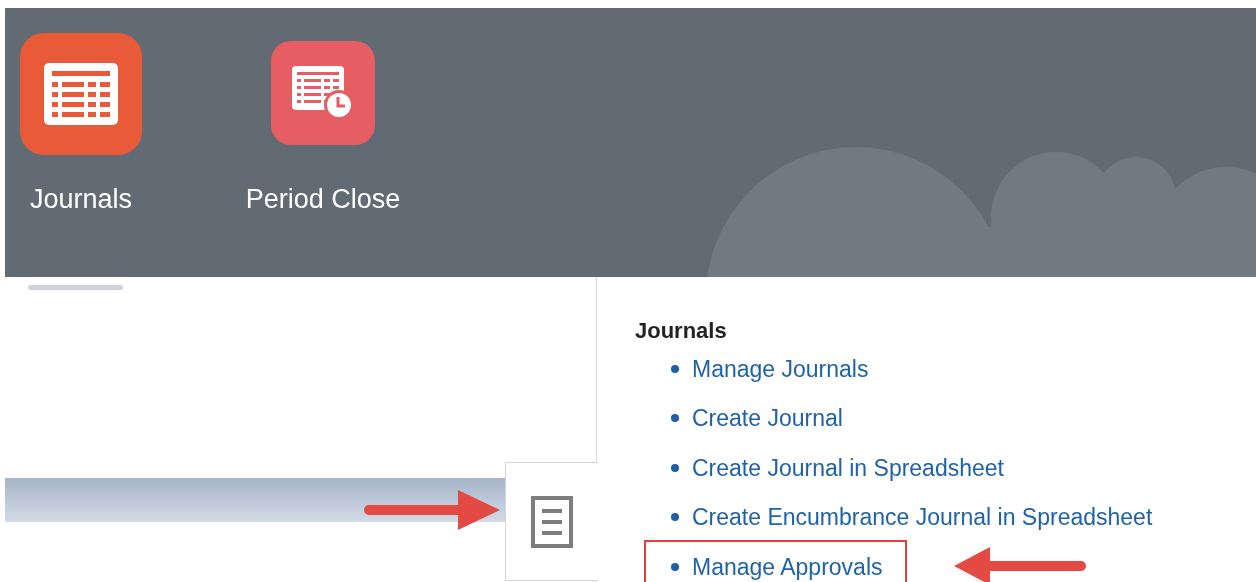 This screenshot has width=1256, height=582. What do you see at coordinates (75, 287) in the screenshot?
I see `drag-handle` at bounding box center [75, 287].